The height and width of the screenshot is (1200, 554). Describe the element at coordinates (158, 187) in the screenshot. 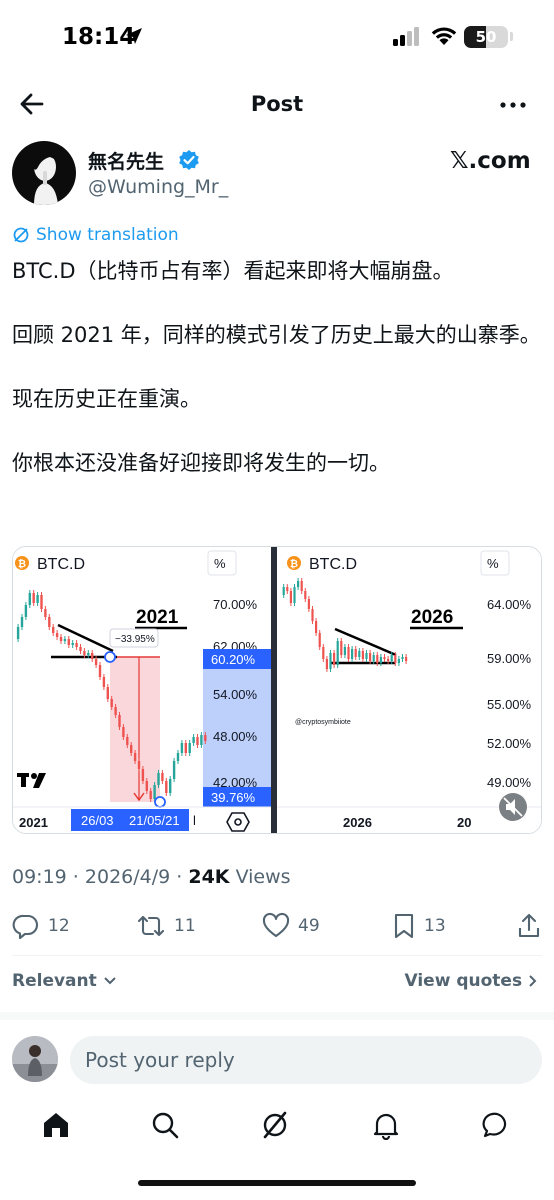

I see `author-handle: @Wuming_Mr_` at that location.